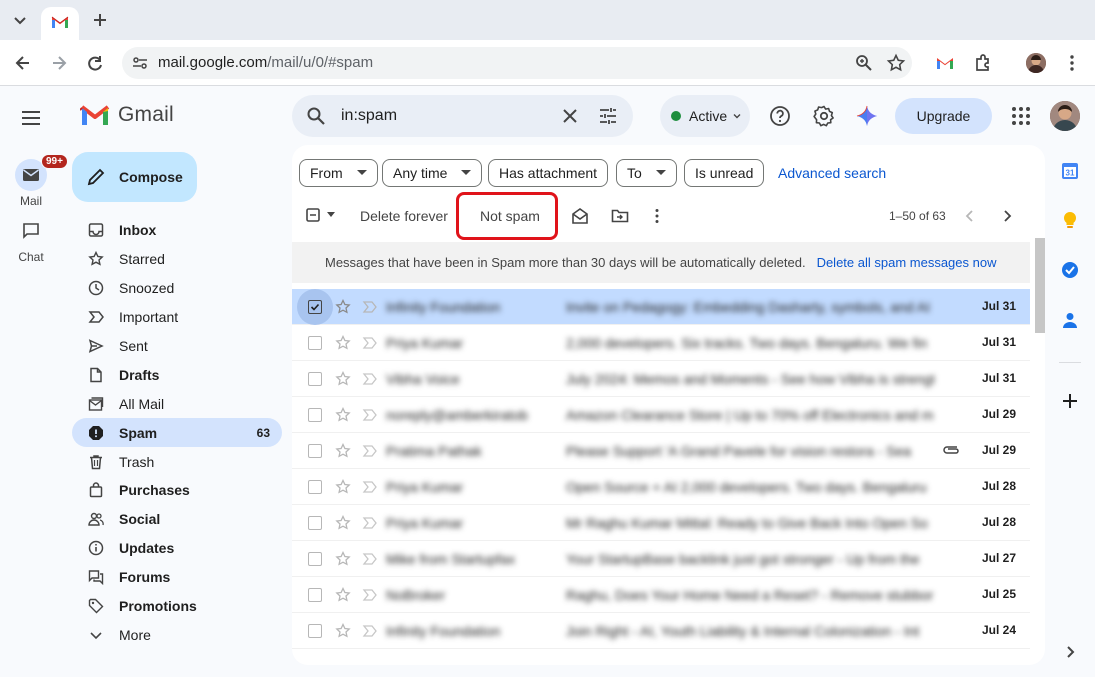 Image resolution: width=1095 pixels, height=677 pixels. I want to click on address-bar: mail.google.com/mail/u/0/#spam, so click(517, 63).